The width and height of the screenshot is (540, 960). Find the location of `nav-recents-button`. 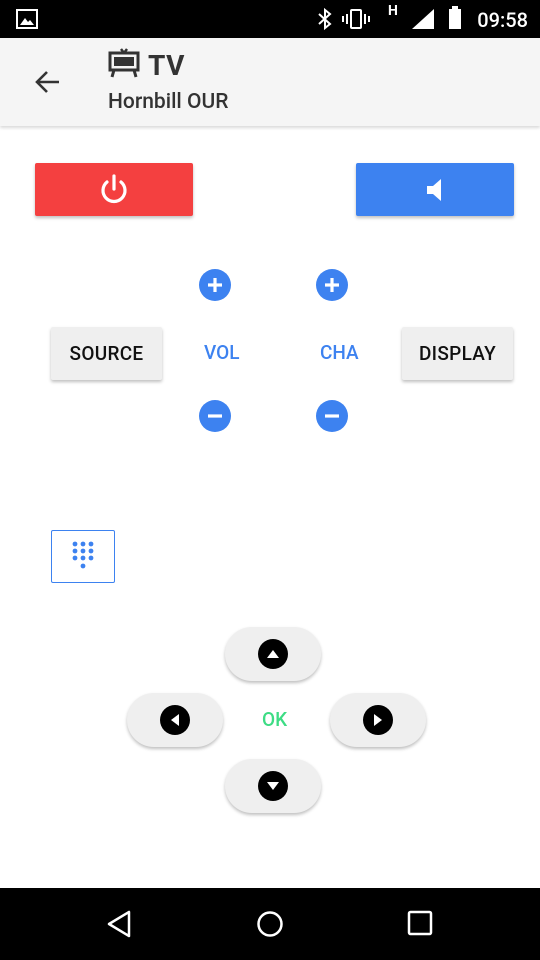

nav-recents-button is located at coordinates (420, 925).